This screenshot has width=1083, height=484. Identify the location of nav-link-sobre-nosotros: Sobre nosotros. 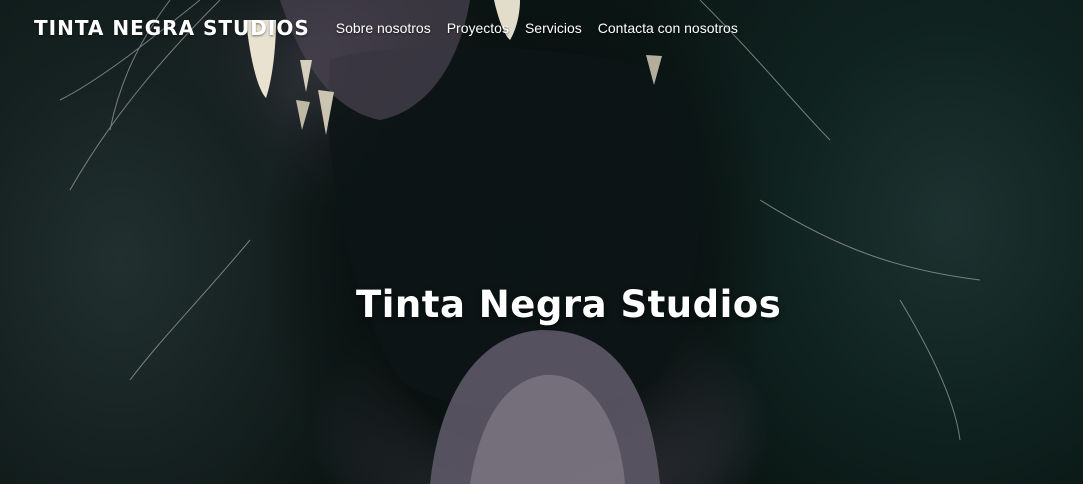
(383, 28).